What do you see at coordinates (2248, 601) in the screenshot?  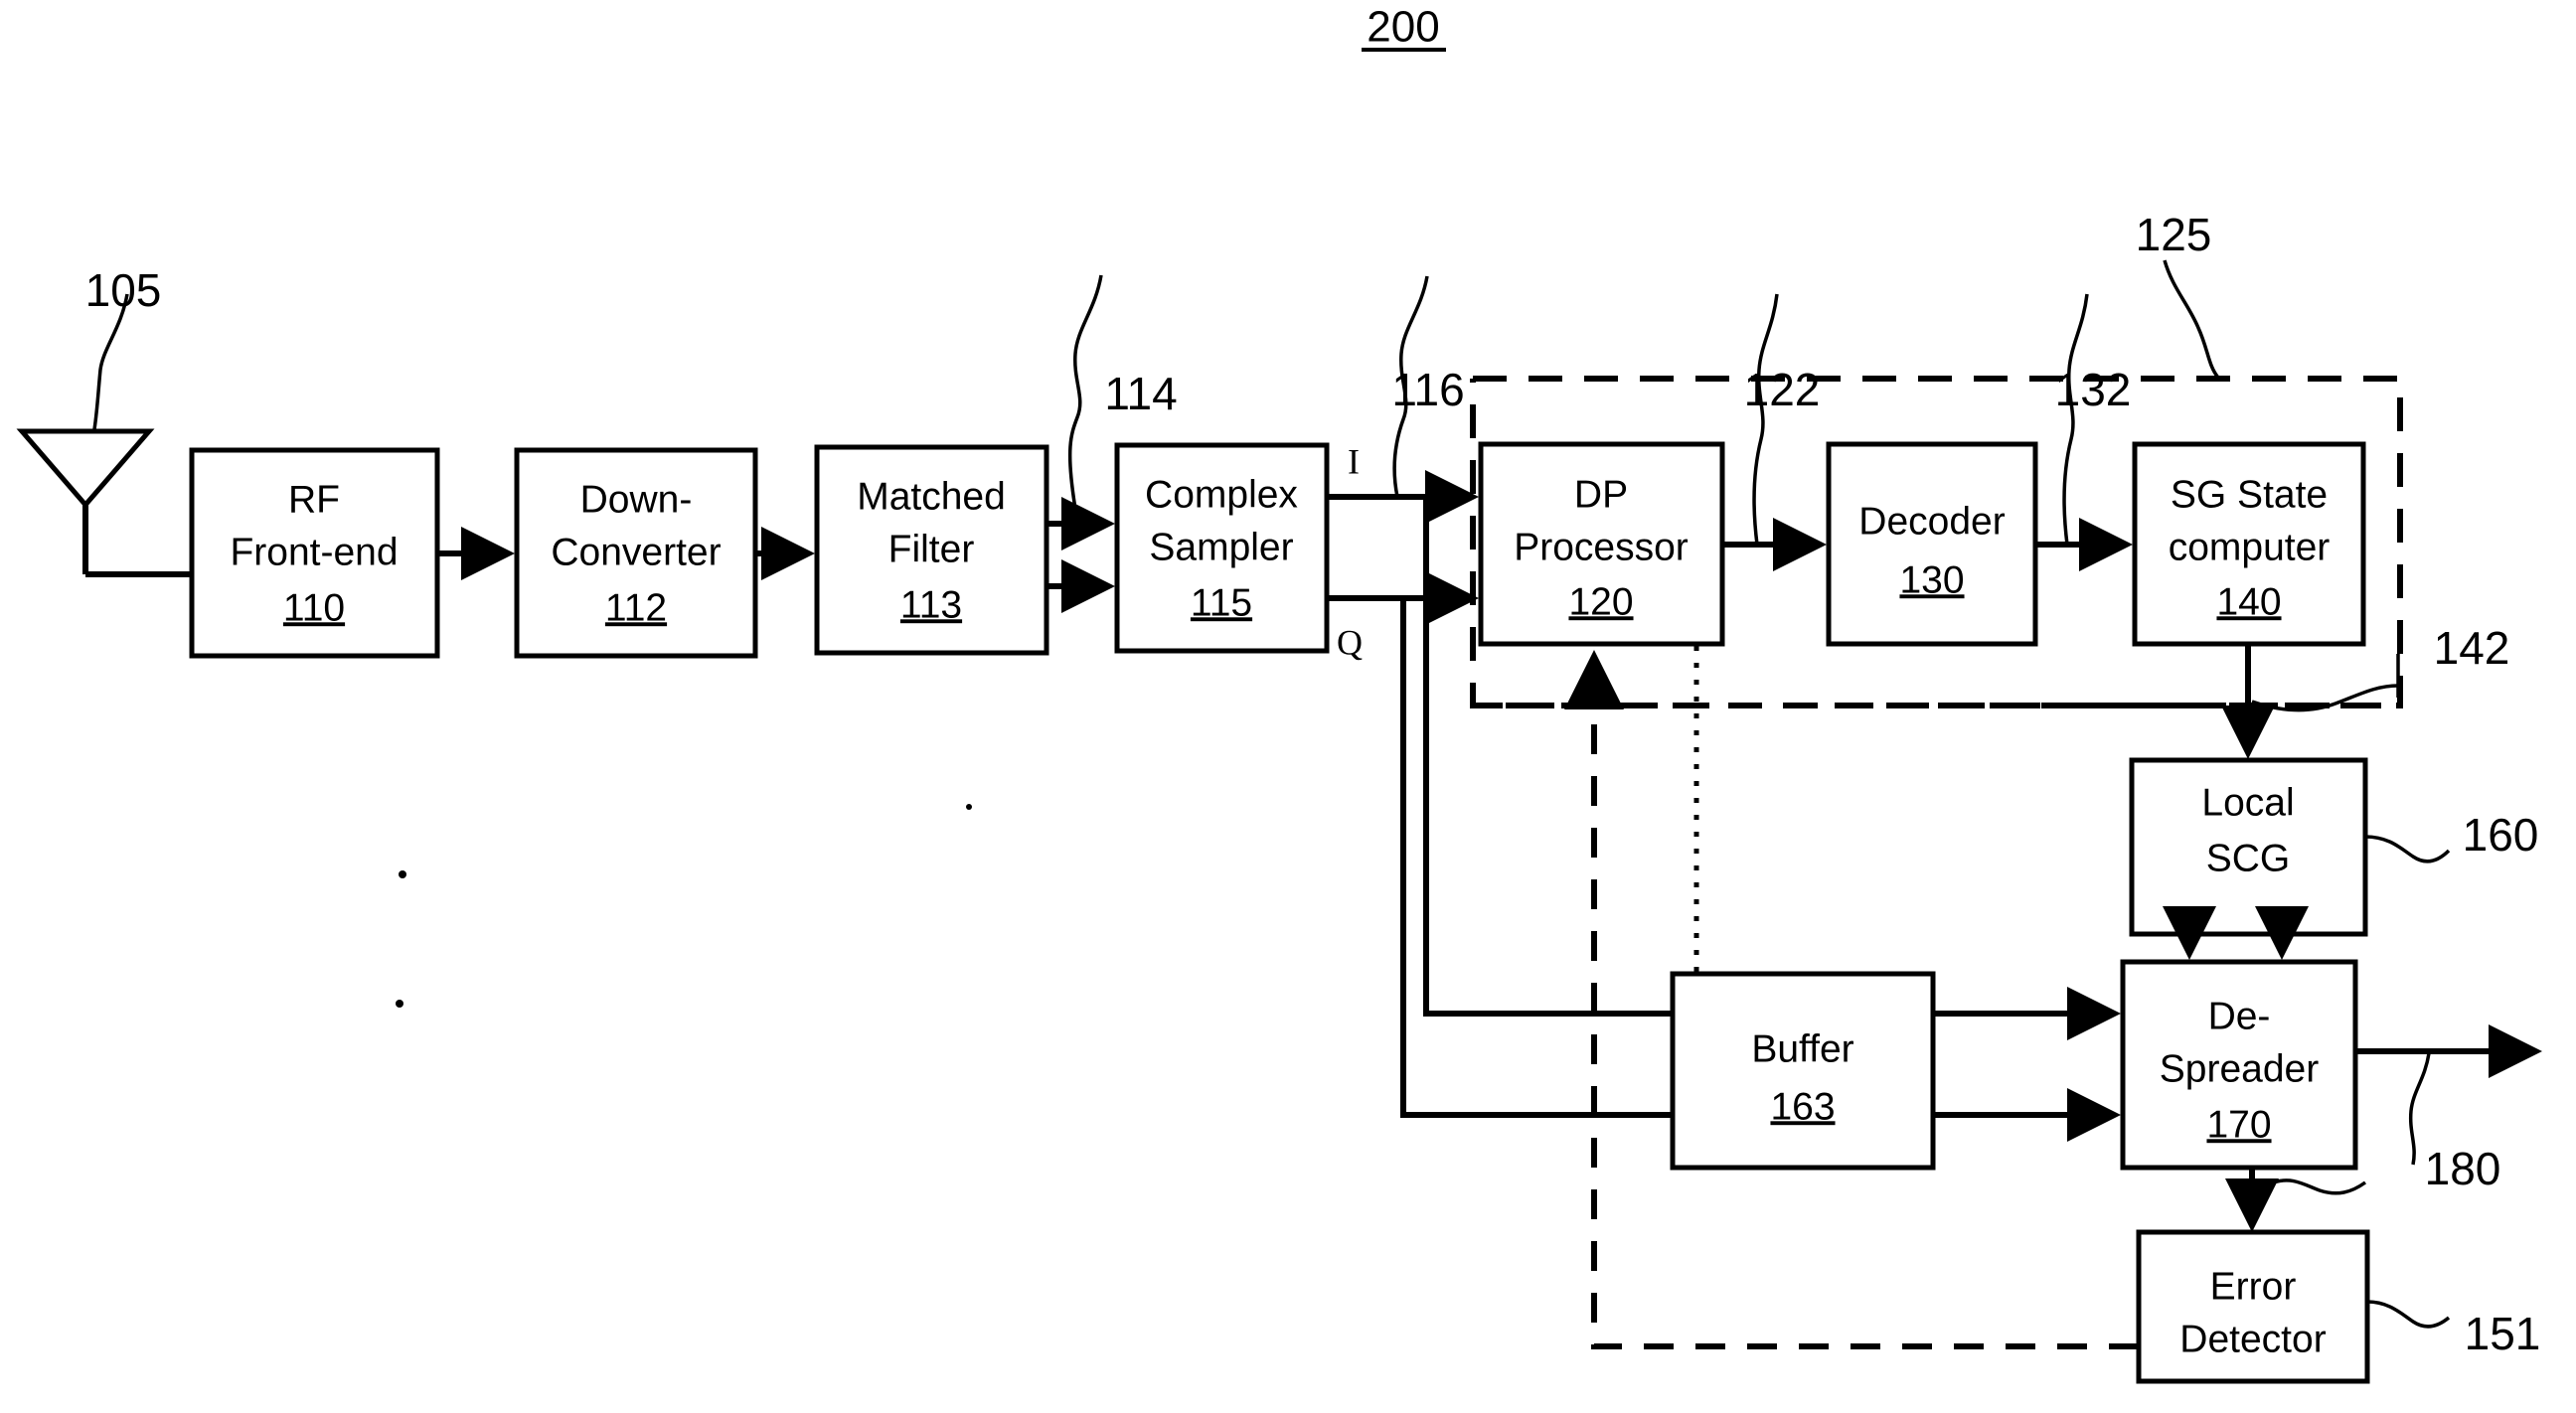 I see `block-ref-sg-state-computer: 140` at bounding box center [2248, 601].